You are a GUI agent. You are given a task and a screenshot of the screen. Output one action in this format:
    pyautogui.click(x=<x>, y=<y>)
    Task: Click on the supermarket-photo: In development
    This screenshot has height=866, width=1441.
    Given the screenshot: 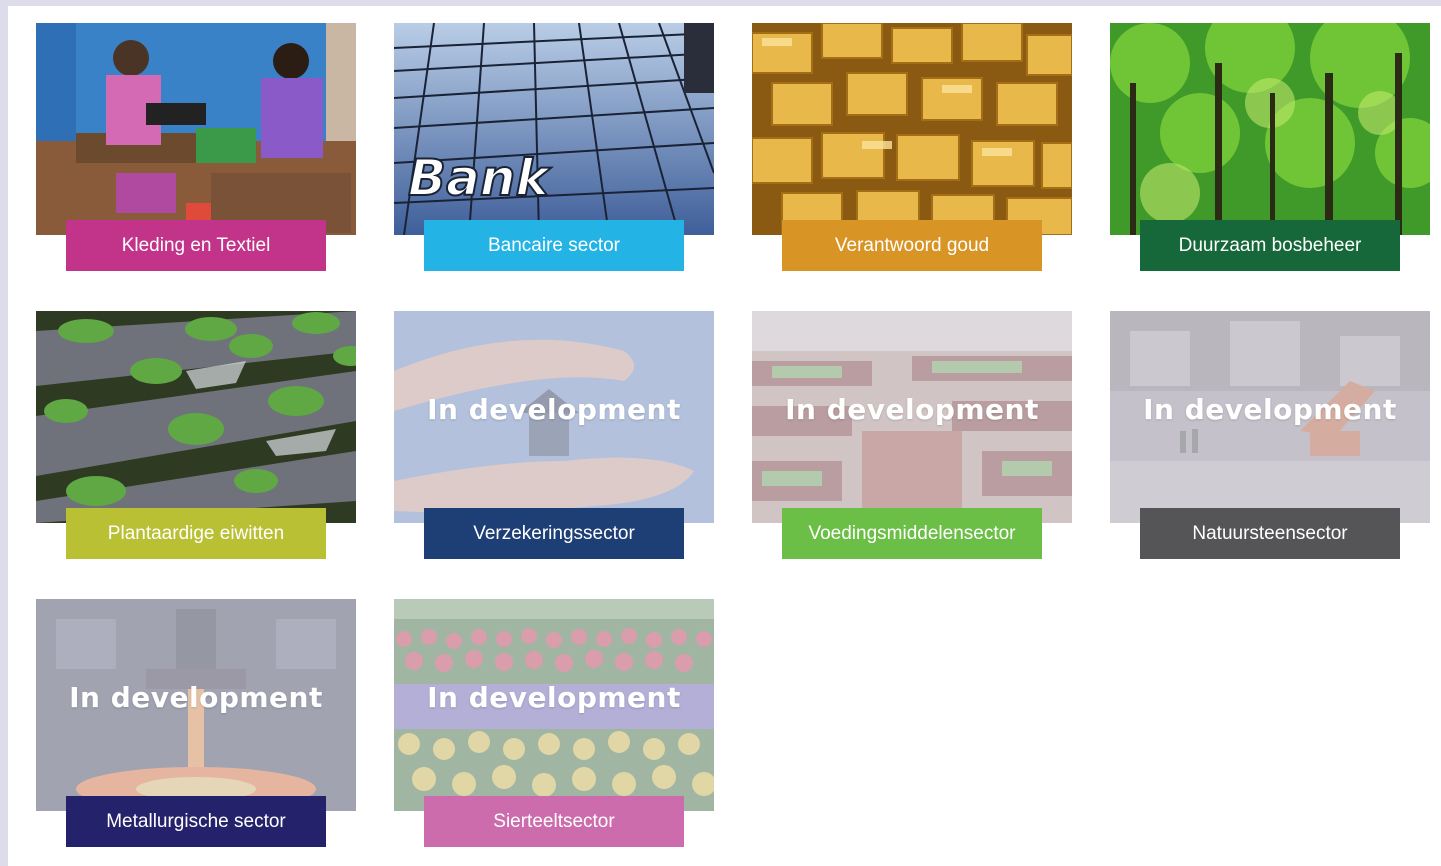 What is the action you would take?
    pyautogui.click(x=912, y=417)
    